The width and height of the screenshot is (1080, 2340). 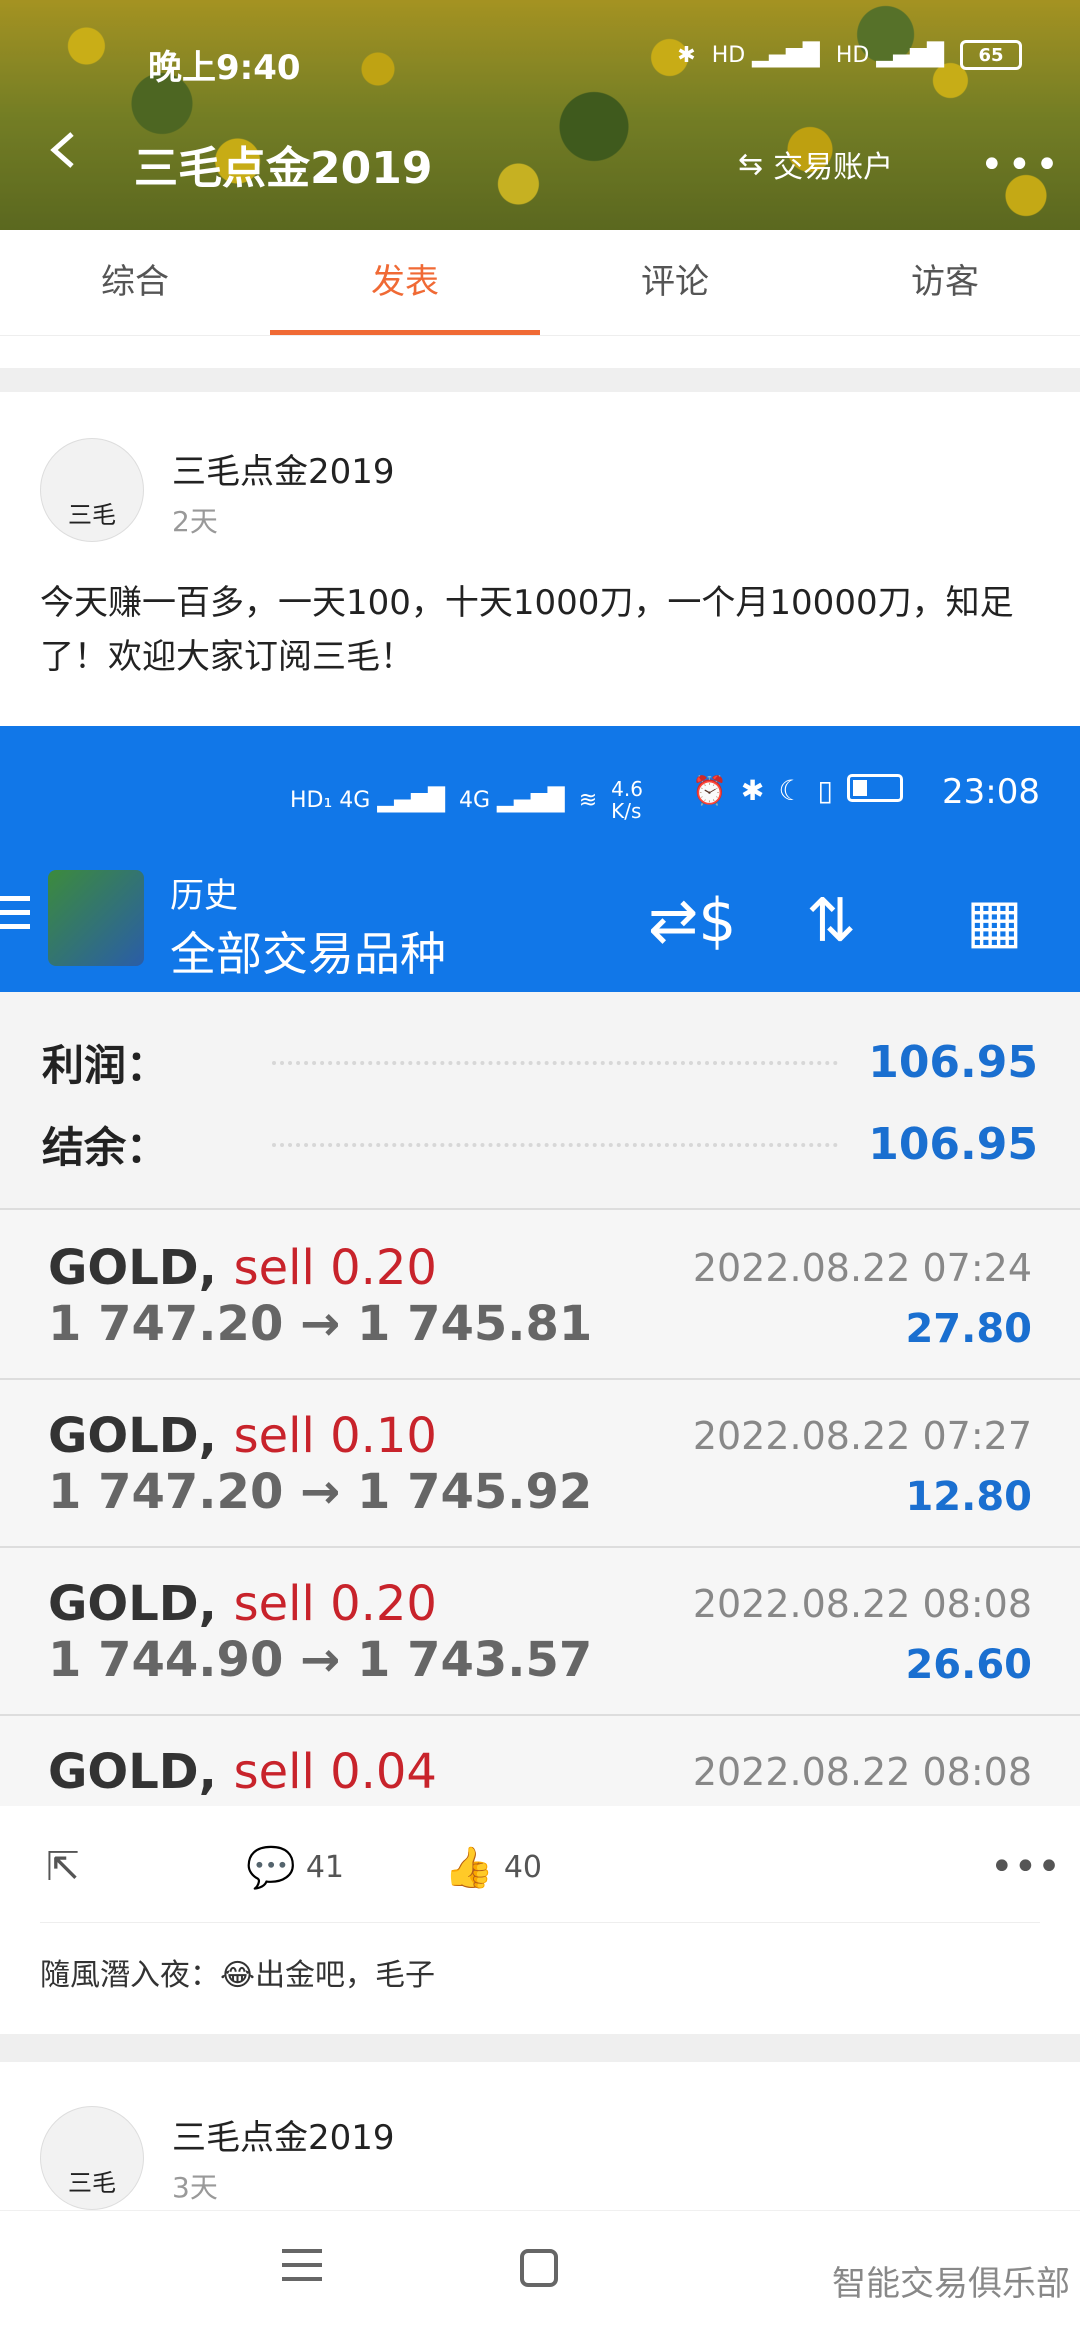 What do you see at coordinates (135, 282) in the screenshot?
I see `tab-overview: 综合` at bounding box center [135, 282].